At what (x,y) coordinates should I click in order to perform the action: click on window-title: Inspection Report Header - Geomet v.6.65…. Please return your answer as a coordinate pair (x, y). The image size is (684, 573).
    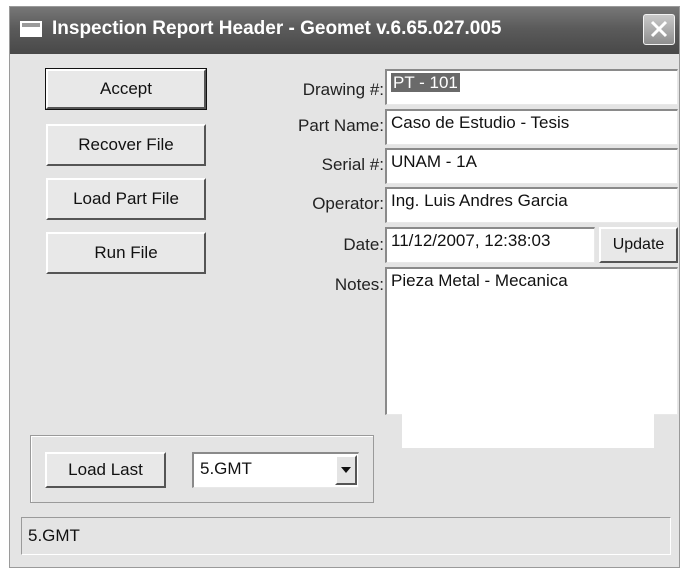
    Looking at the image, I should click on (277, 28).